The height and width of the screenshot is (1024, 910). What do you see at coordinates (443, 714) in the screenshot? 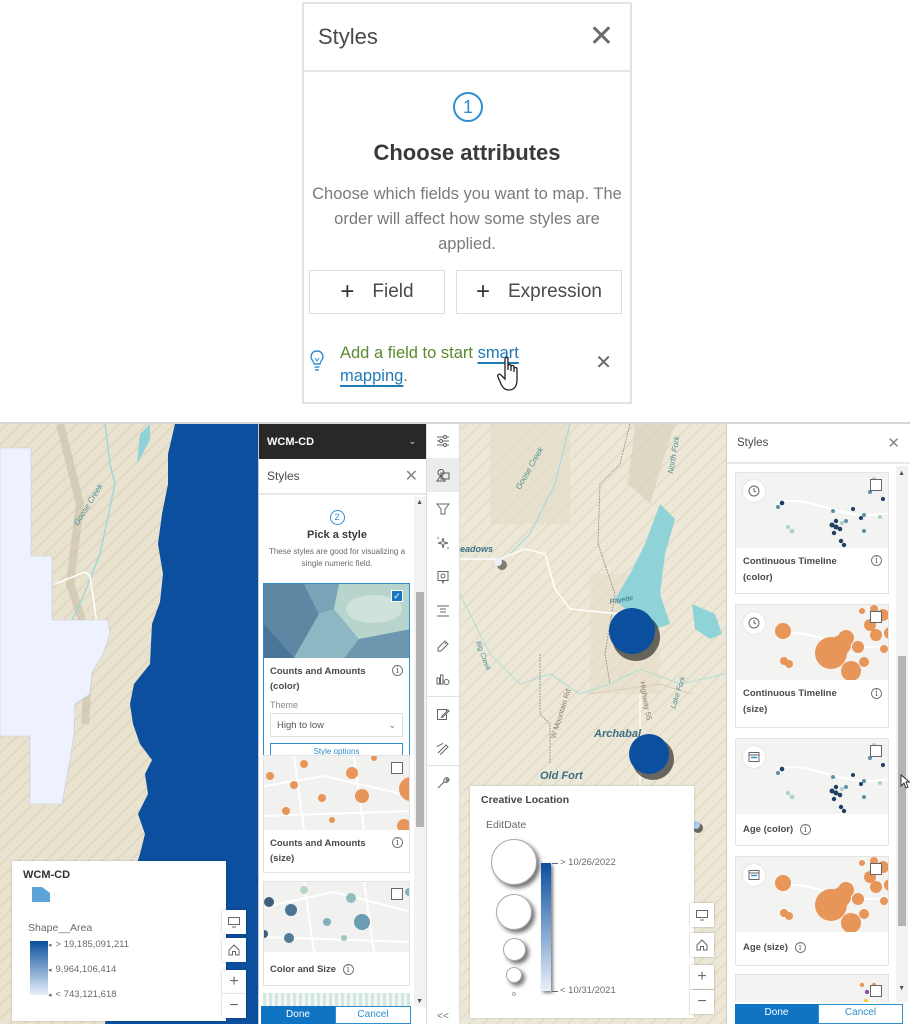
I see `edit-button` at bounding box center [443, 714].